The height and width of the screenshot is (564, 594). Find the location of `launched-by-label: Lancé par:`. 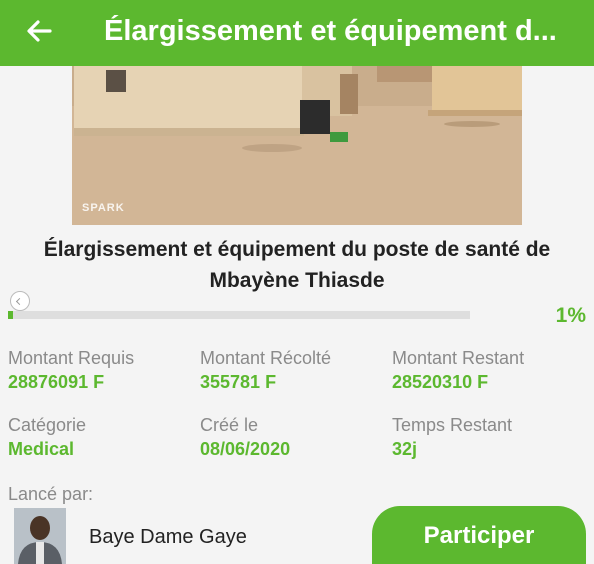

launched-by-label: Lancé par: is located at coordinates (51, 494).